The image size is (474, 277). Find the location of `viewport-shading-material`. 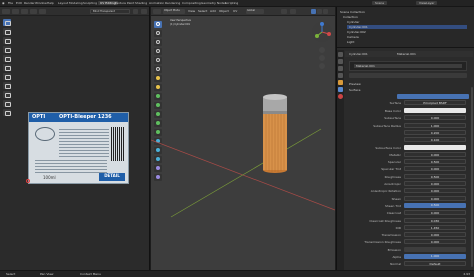

viewport-shading-material is located at coordinates (319, 11).